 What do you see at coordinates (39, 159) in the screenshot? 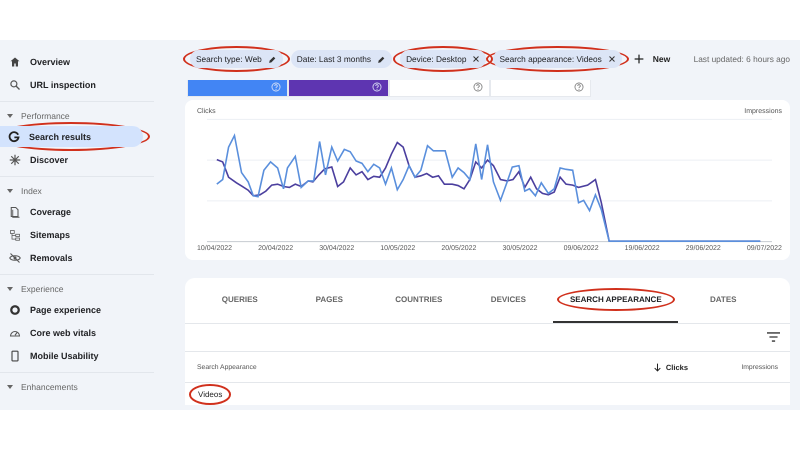
I see `sidebar-item: Discover` at bounding box center [39, 159].